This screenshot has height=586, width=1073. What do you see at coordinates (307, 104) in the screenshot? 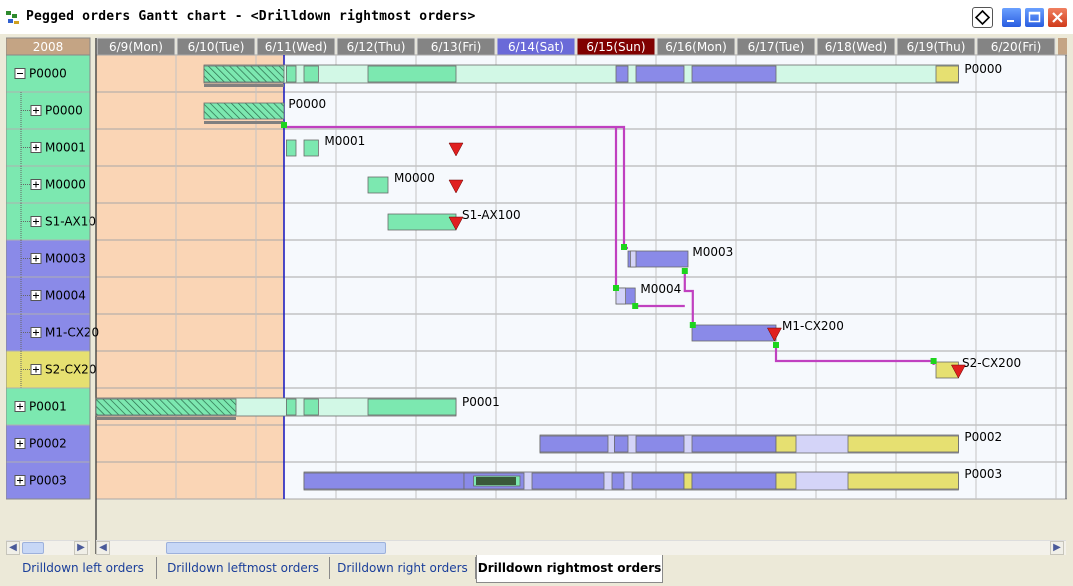
I see `gantt-bar-label: P0000` at bounding box center [307, 104].